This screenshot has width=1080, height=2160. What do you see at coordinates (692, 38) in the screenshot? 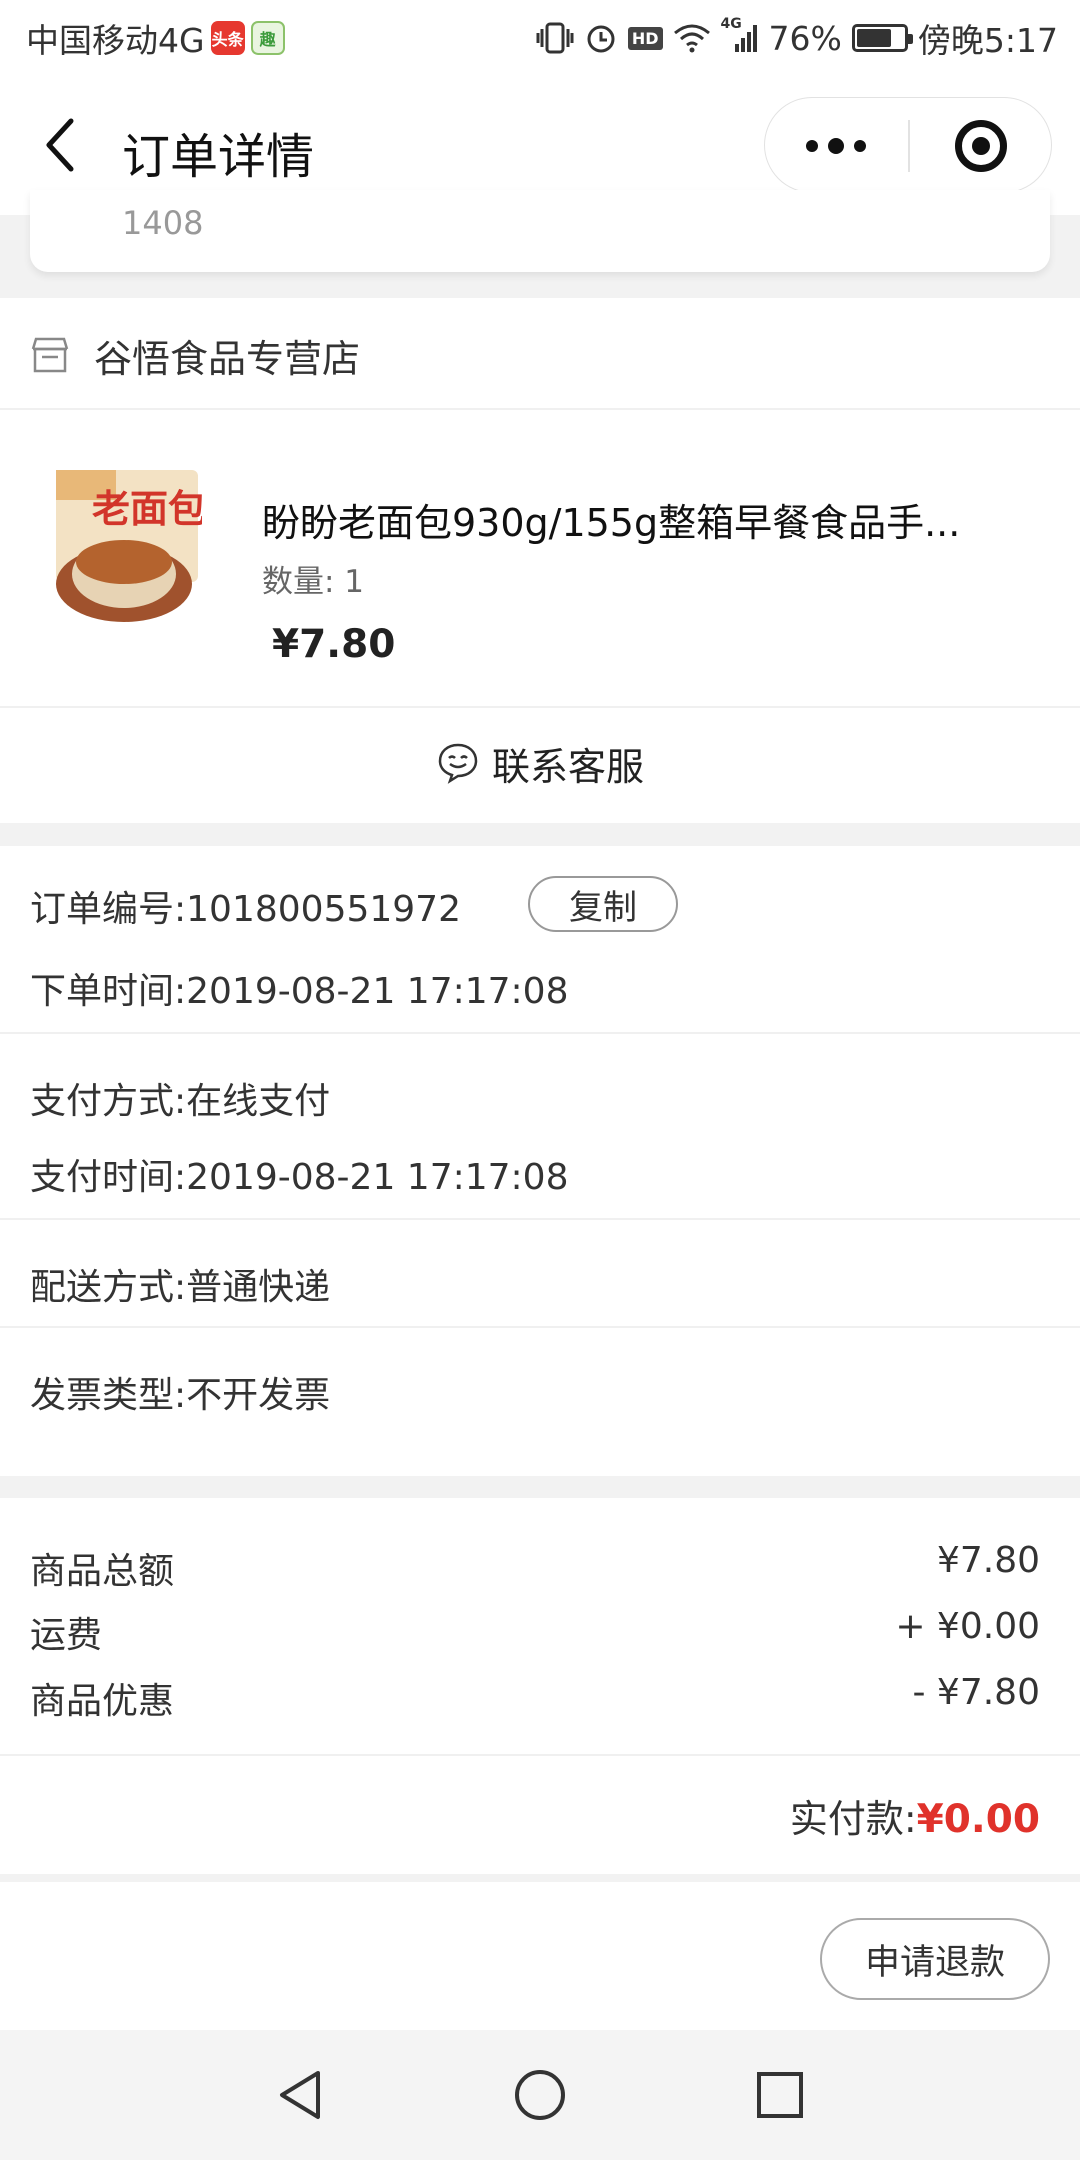
I see `wifi-icon` at bounding box center [692, 38].